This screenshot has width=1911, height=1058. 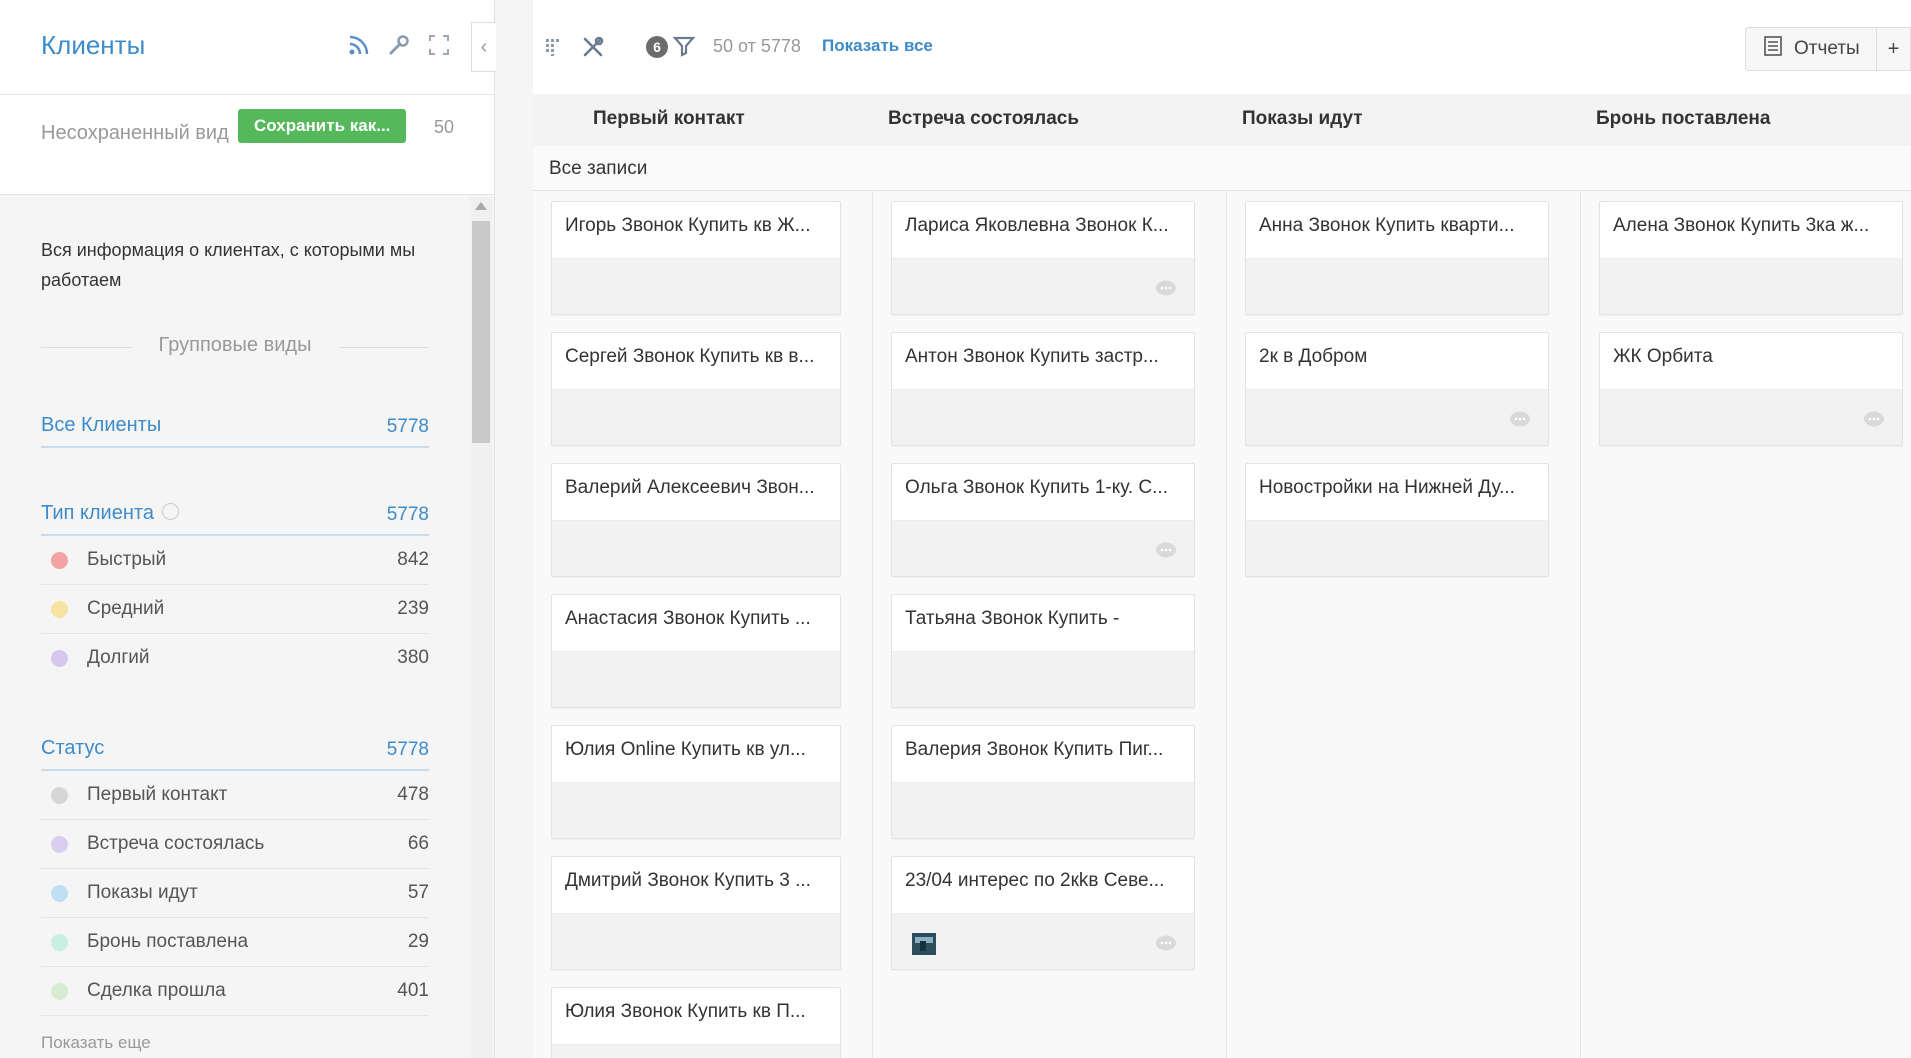 I want to click on wrench-icon, so click(x=399, y=45).